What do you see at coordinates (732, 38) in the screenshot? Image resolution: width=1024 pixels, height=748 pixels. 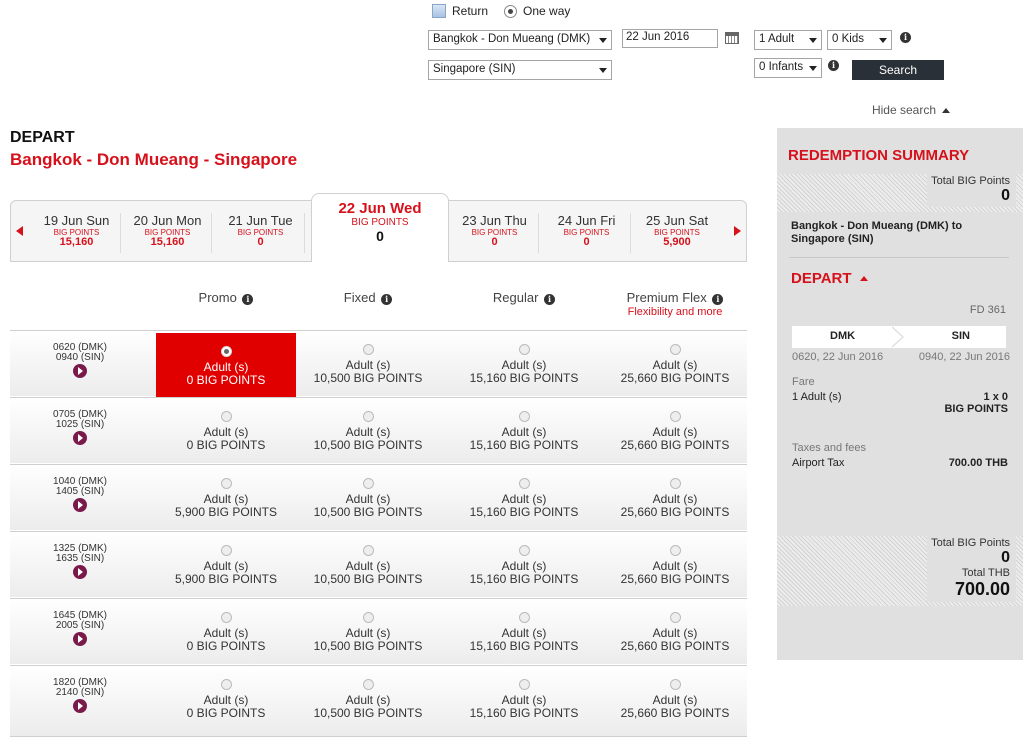 I see `calendar-icon` at bounding box center [732, 38].